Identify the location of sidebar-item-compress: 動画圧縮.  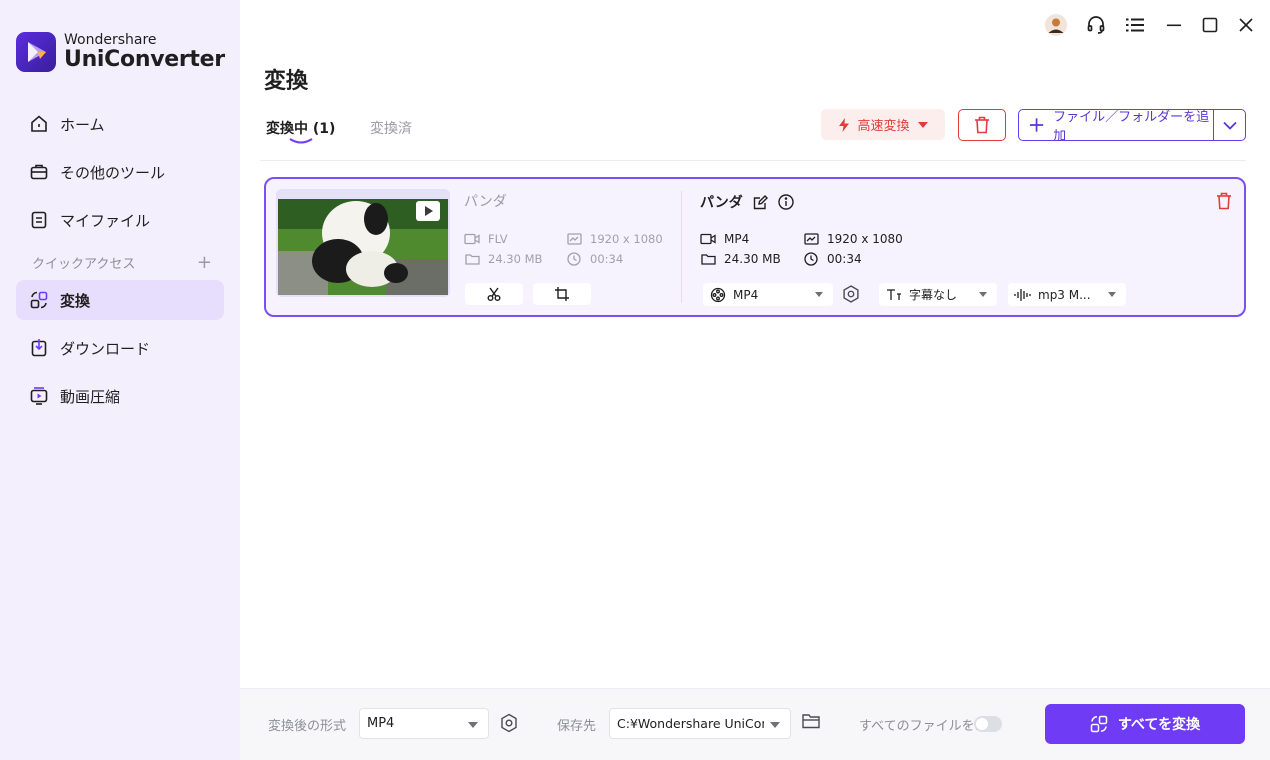
(120, 396).